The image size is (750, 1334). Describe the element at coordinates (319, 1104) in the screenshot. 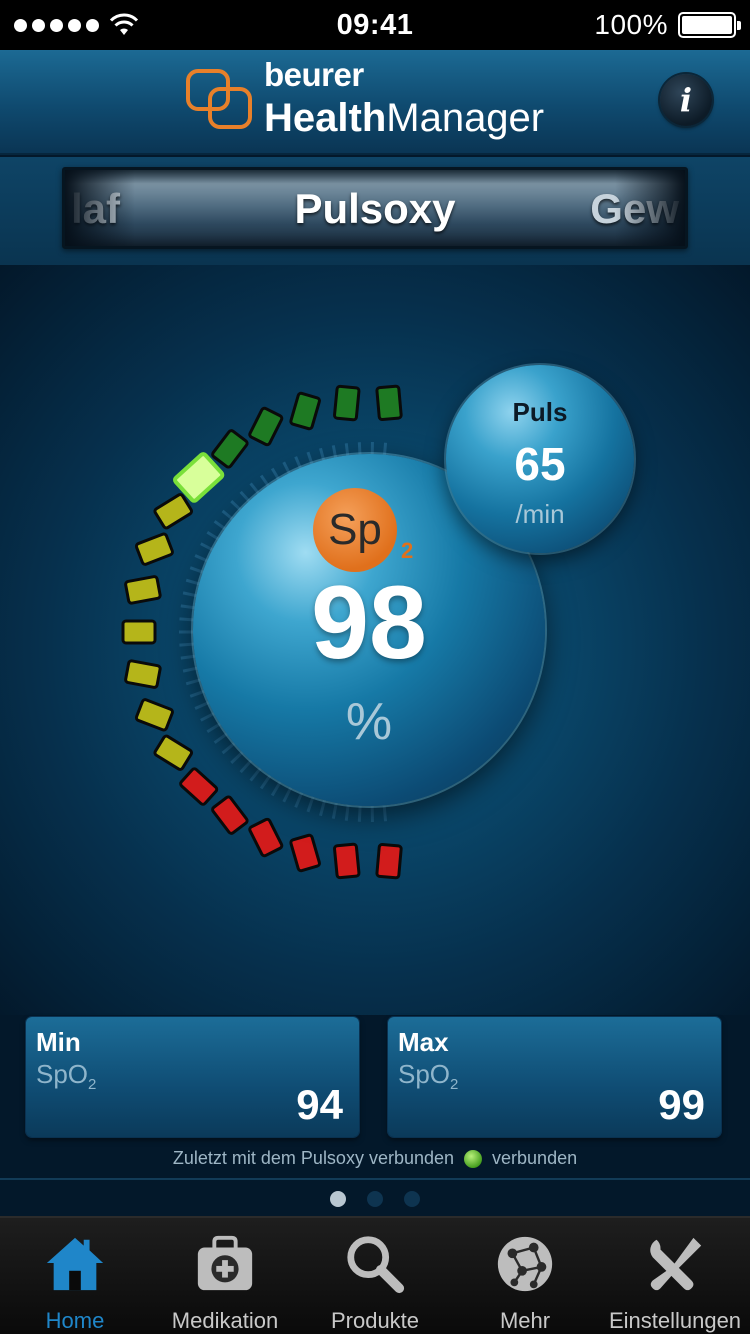

I see `min-value: 94` at that location.